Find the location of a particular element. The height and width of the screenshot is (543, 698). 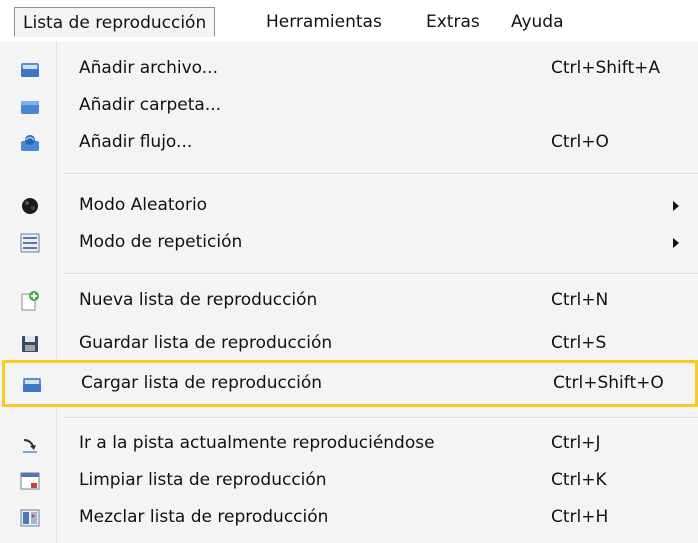

menu-item-shortcut: Ctrl+Shift+A is located at coordinates (606, 68).